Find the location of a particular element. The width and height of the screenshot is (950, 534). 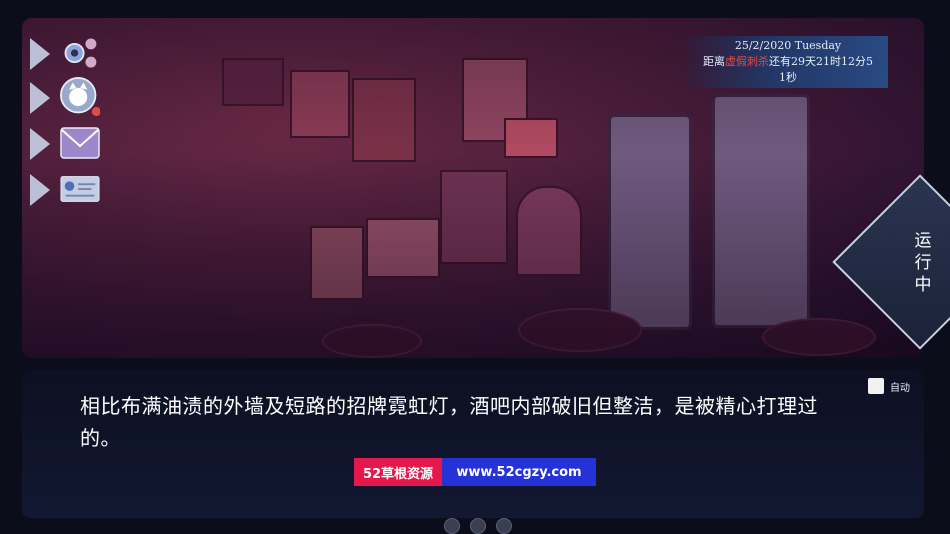

countdown-suffix: 还有29天21时12分5 is located at coordinates (821, 61).